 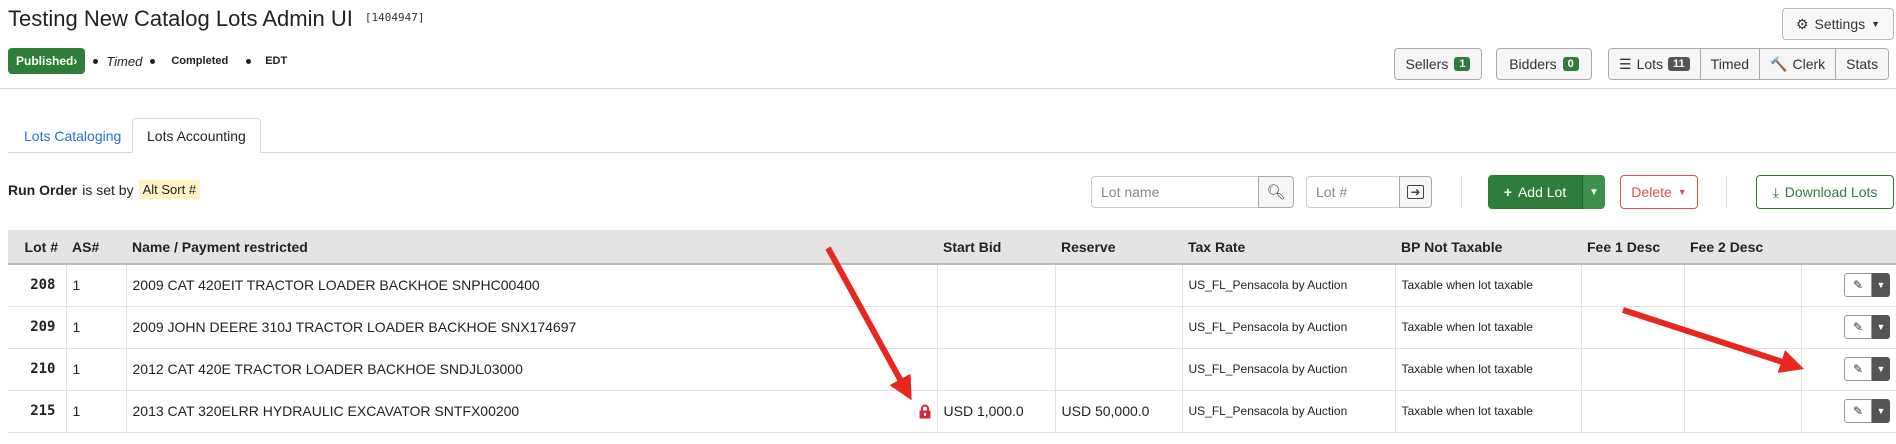 What do you see at coordinates (1438, 64) in the screenshot?
I see `sellers-button: Sellers 1` at bounding box center [1438, 64].